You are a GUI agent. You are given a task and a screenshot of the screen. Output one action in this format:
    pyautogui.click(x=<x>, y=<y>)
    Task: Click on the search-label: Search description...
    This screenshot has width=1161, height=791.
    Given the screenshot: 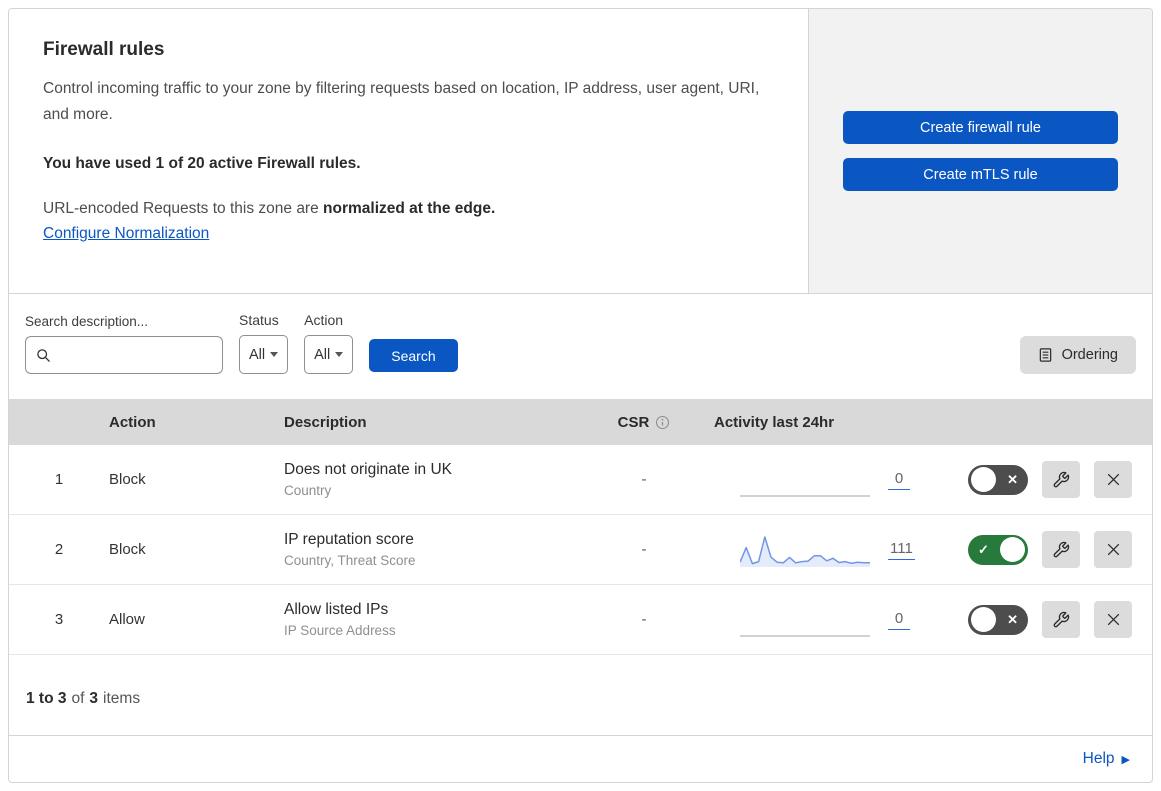 What is the action you would take?
    pyautogui.click(x=87, y=321)
    